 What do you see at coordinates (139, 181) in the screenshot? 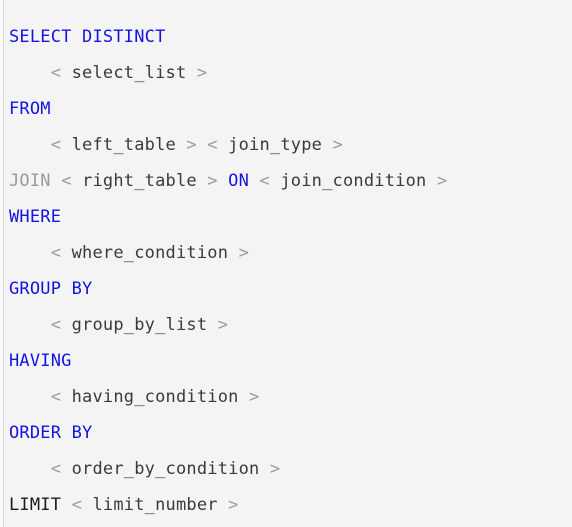
I see `code-token-ident: right_table` at bounding box center [139, 181].